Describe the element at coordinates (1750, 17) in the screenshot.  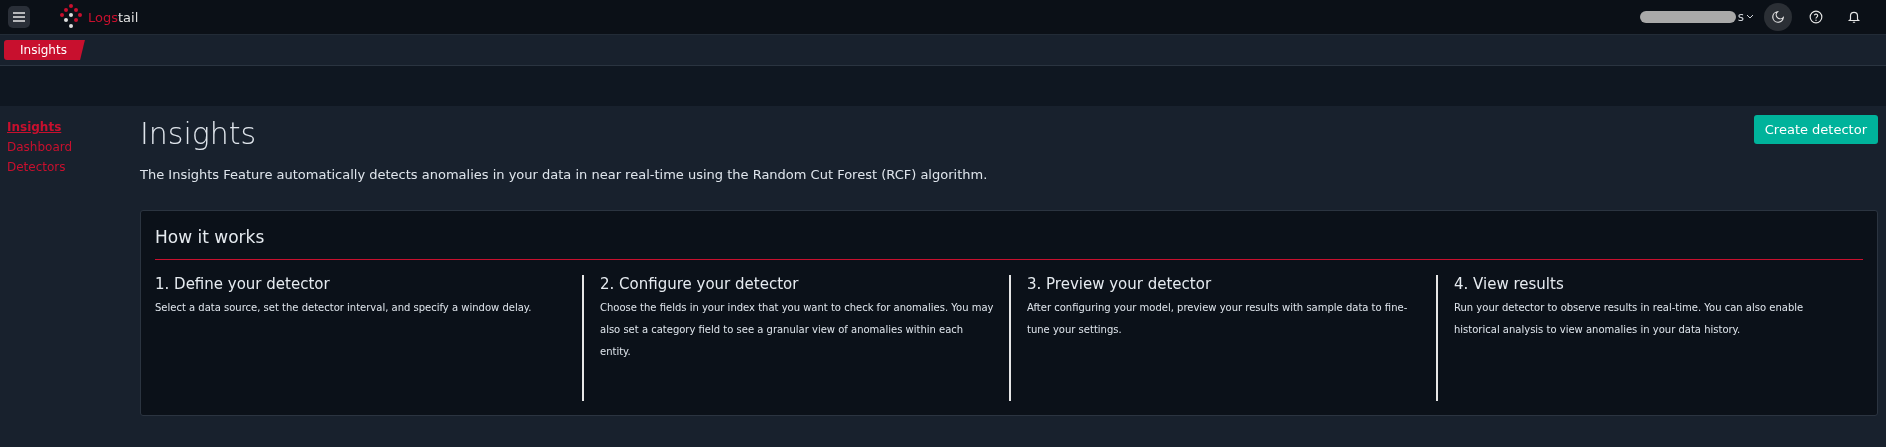
I see `chevron-down-icon` at that location.